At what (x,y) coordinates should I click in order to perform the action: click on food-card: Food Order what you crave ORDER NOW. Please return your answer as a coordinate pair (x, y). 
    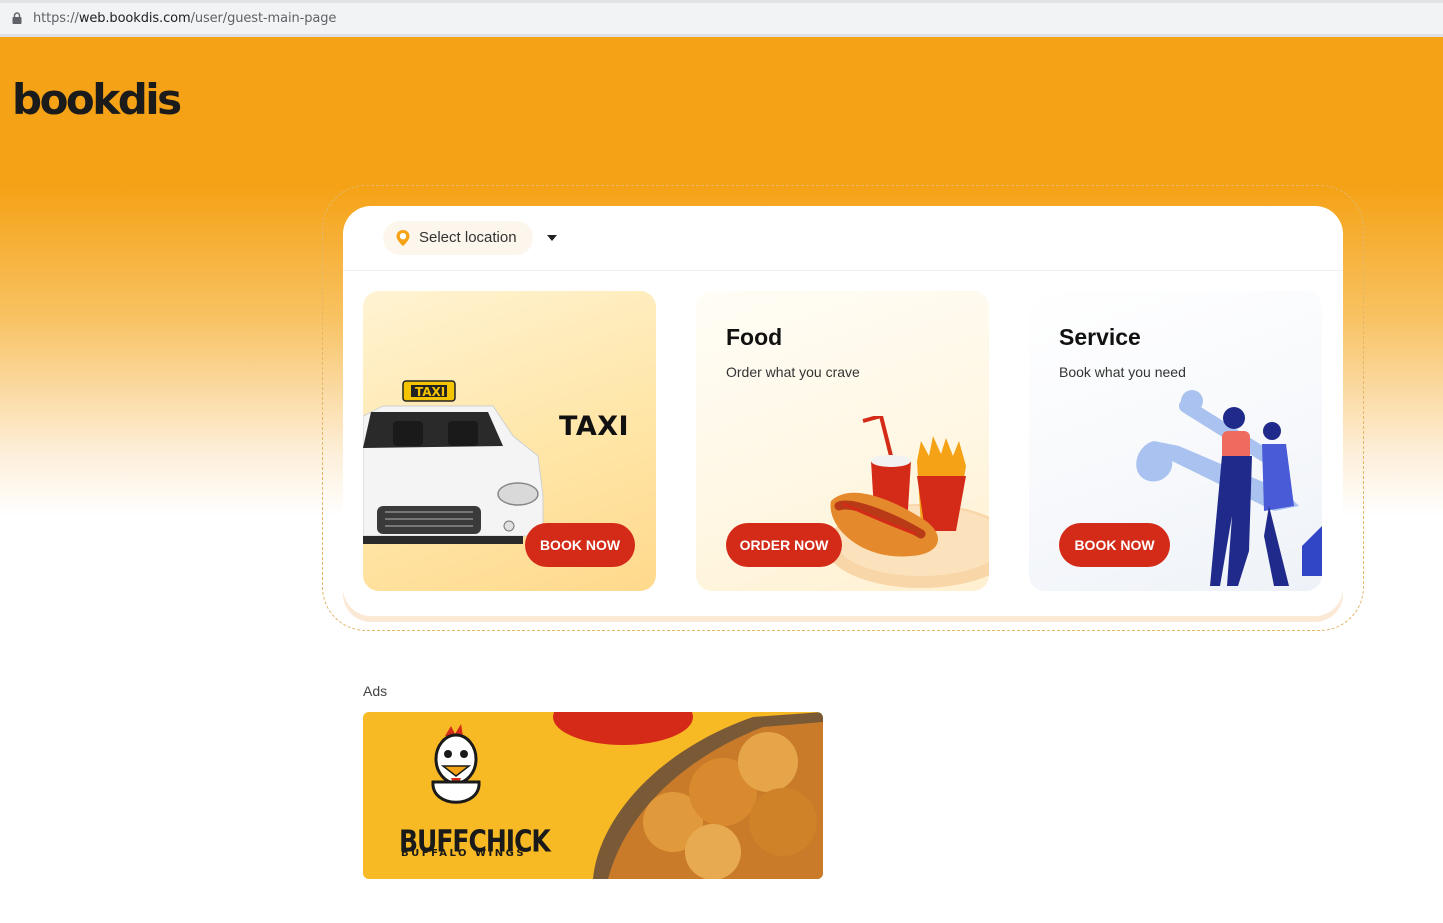
    Looking at the image, I should click on (842, 441).